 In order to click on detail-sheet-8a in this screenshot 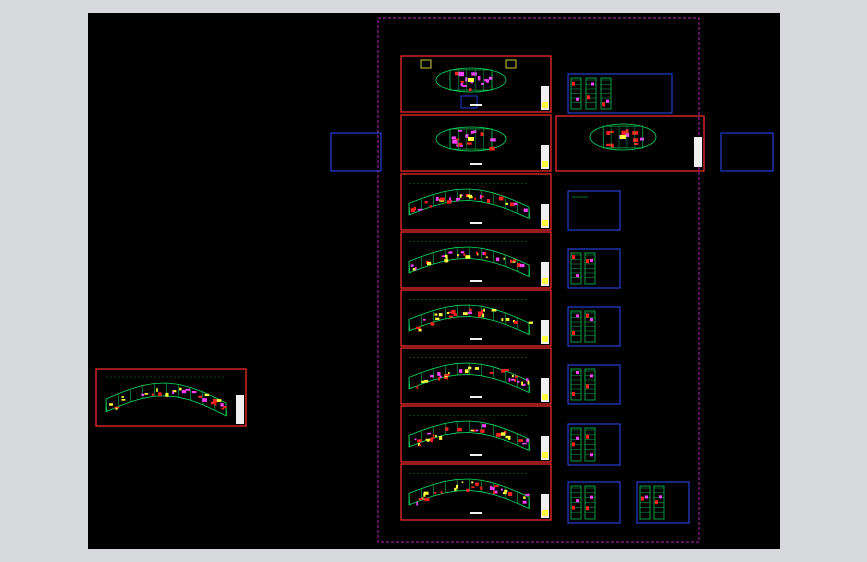, I will do `click(594, 502)`.